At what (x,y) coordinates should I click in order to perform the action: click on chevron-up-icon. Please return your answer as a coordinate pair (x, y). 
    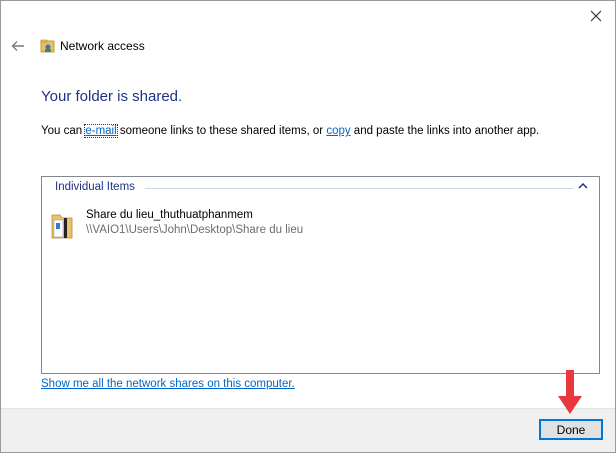
    Looking at the image, I should click on (583, 186).